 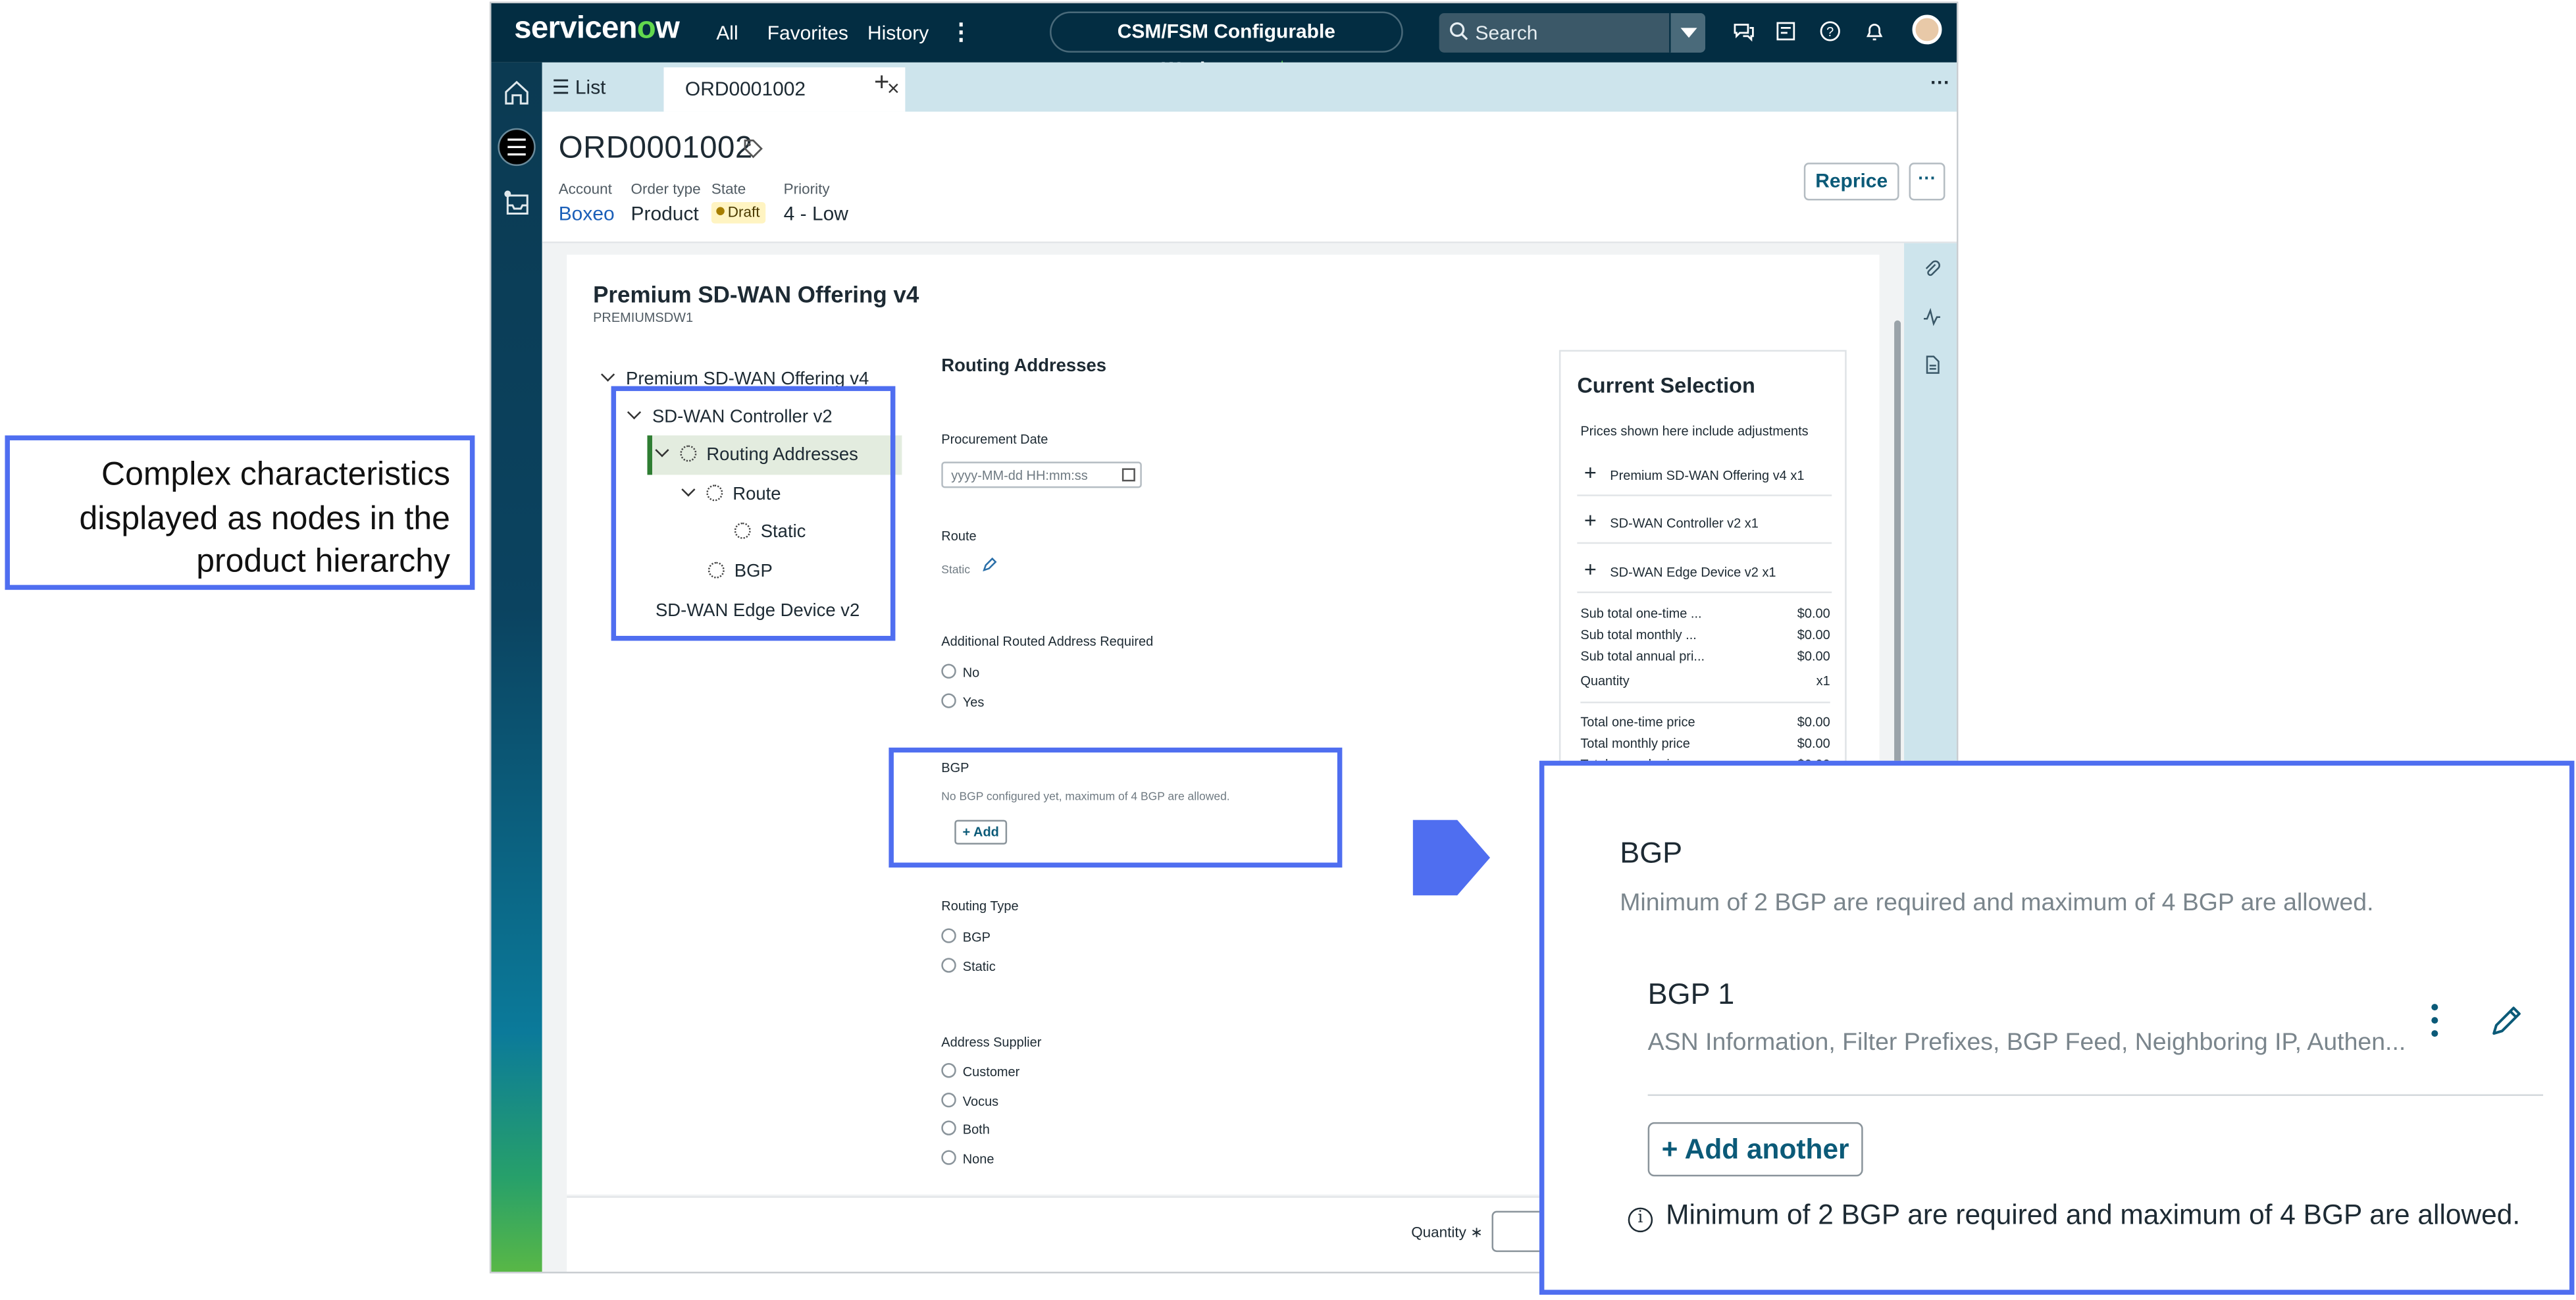 I want to click on radio-no: No, so click(x=960, y=671).